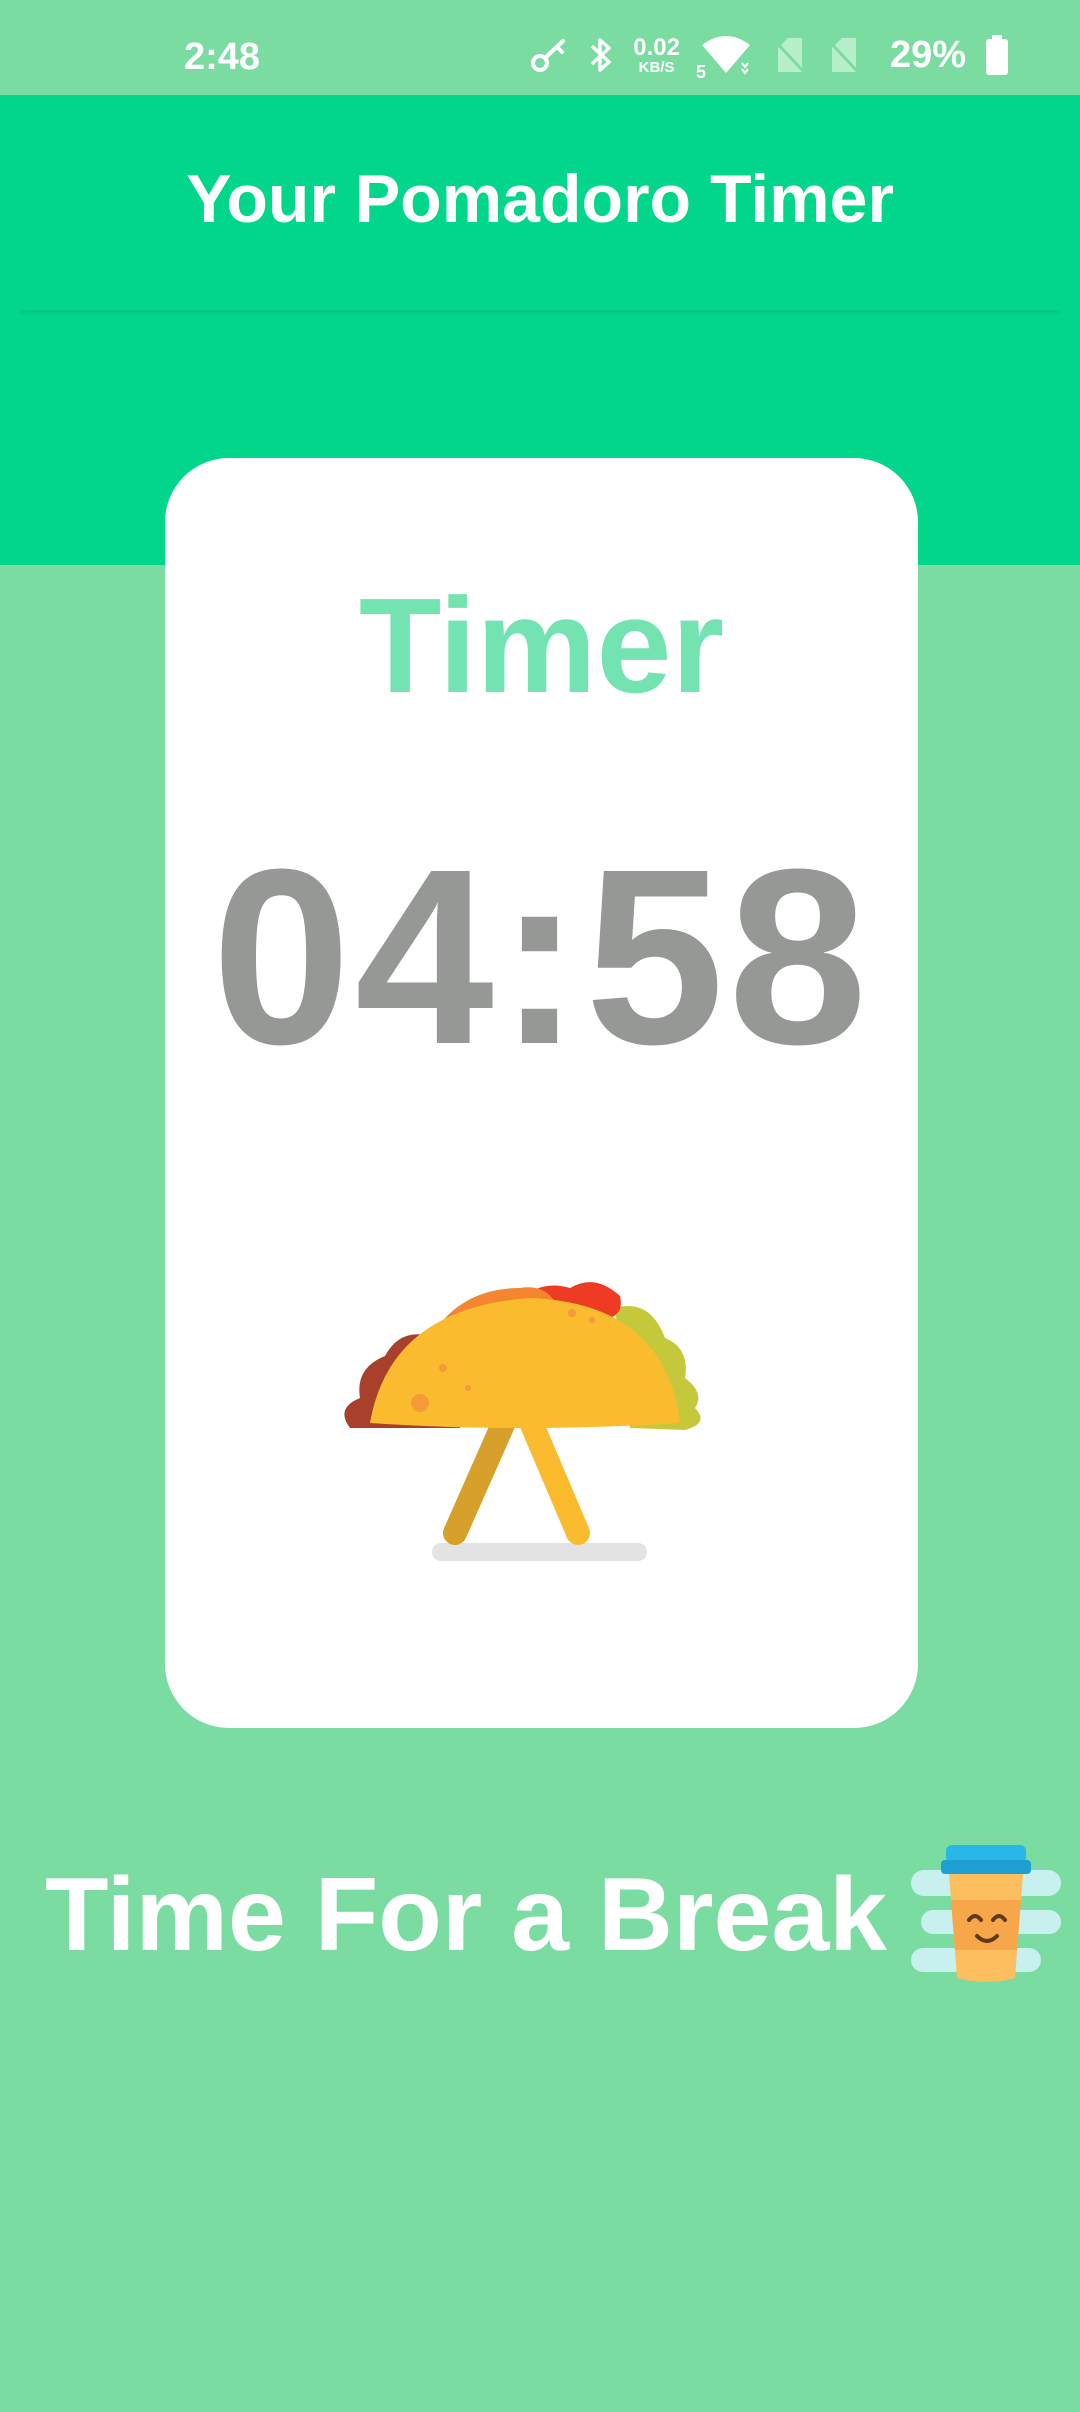 The width and height of the screenshot is (1080, 2412). Describe the element at coordinates (540, 199) in the screenshot. I see `app-title: Your Pomadoro Timer` at that location.